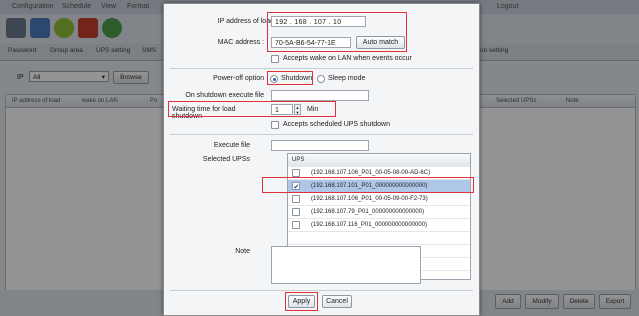 The height and width of the screenshot is (316, 639). I want to click on execute-file-input, so click(320, 145).